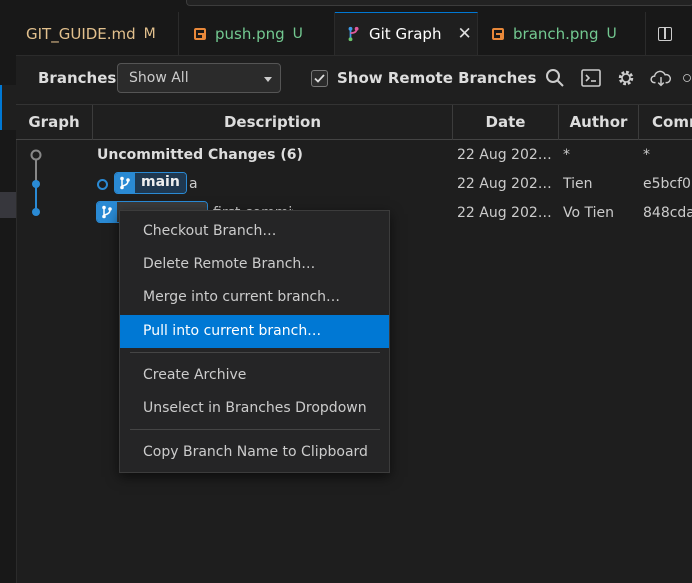 This screenshot has width=692, height=583. I want to click on head-indicator-icon, so click(102, 184).